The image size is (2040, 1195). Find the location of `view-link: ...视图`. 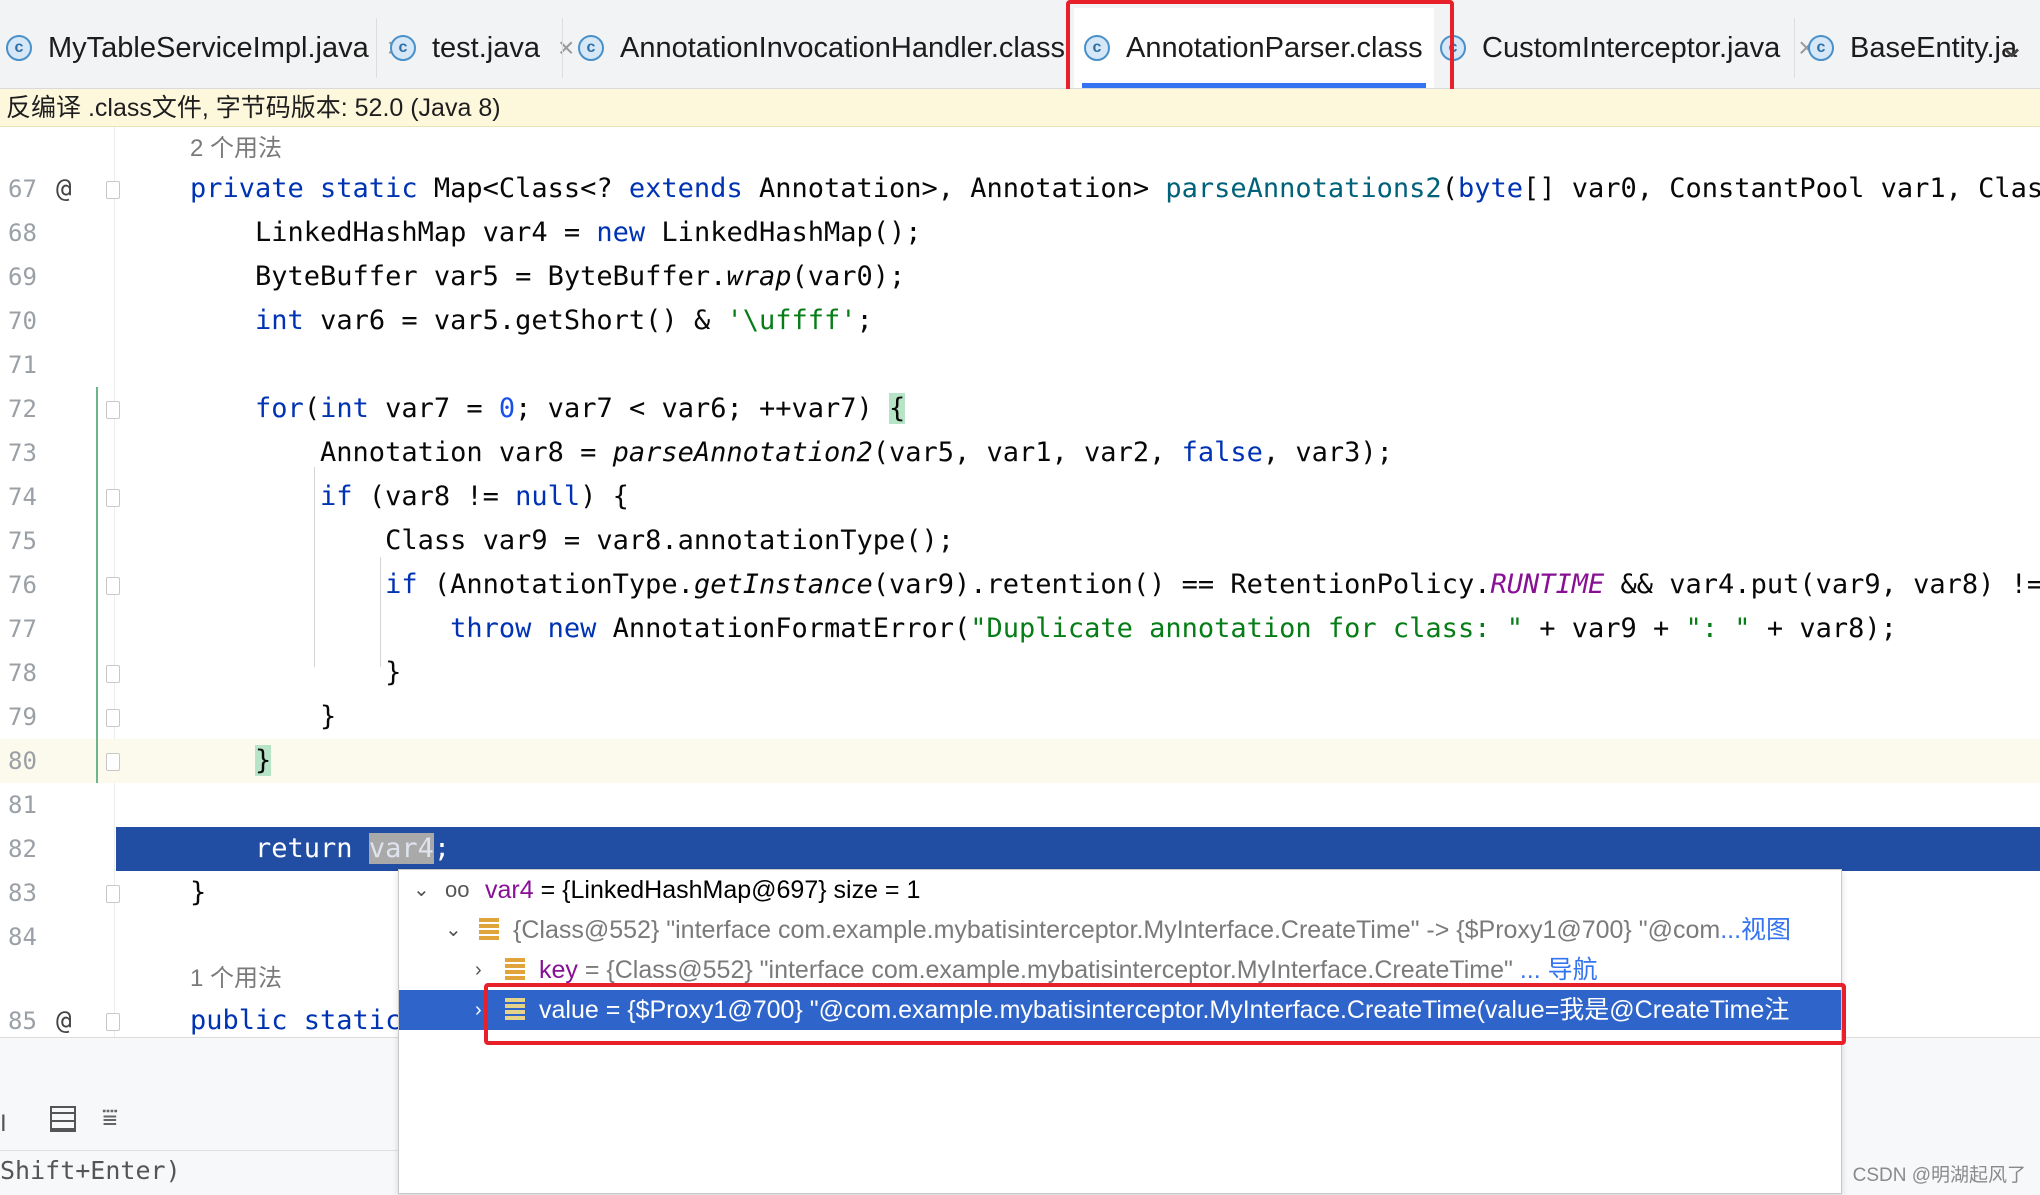

view-link: ...视图 is located at coordinates (1755, 930).